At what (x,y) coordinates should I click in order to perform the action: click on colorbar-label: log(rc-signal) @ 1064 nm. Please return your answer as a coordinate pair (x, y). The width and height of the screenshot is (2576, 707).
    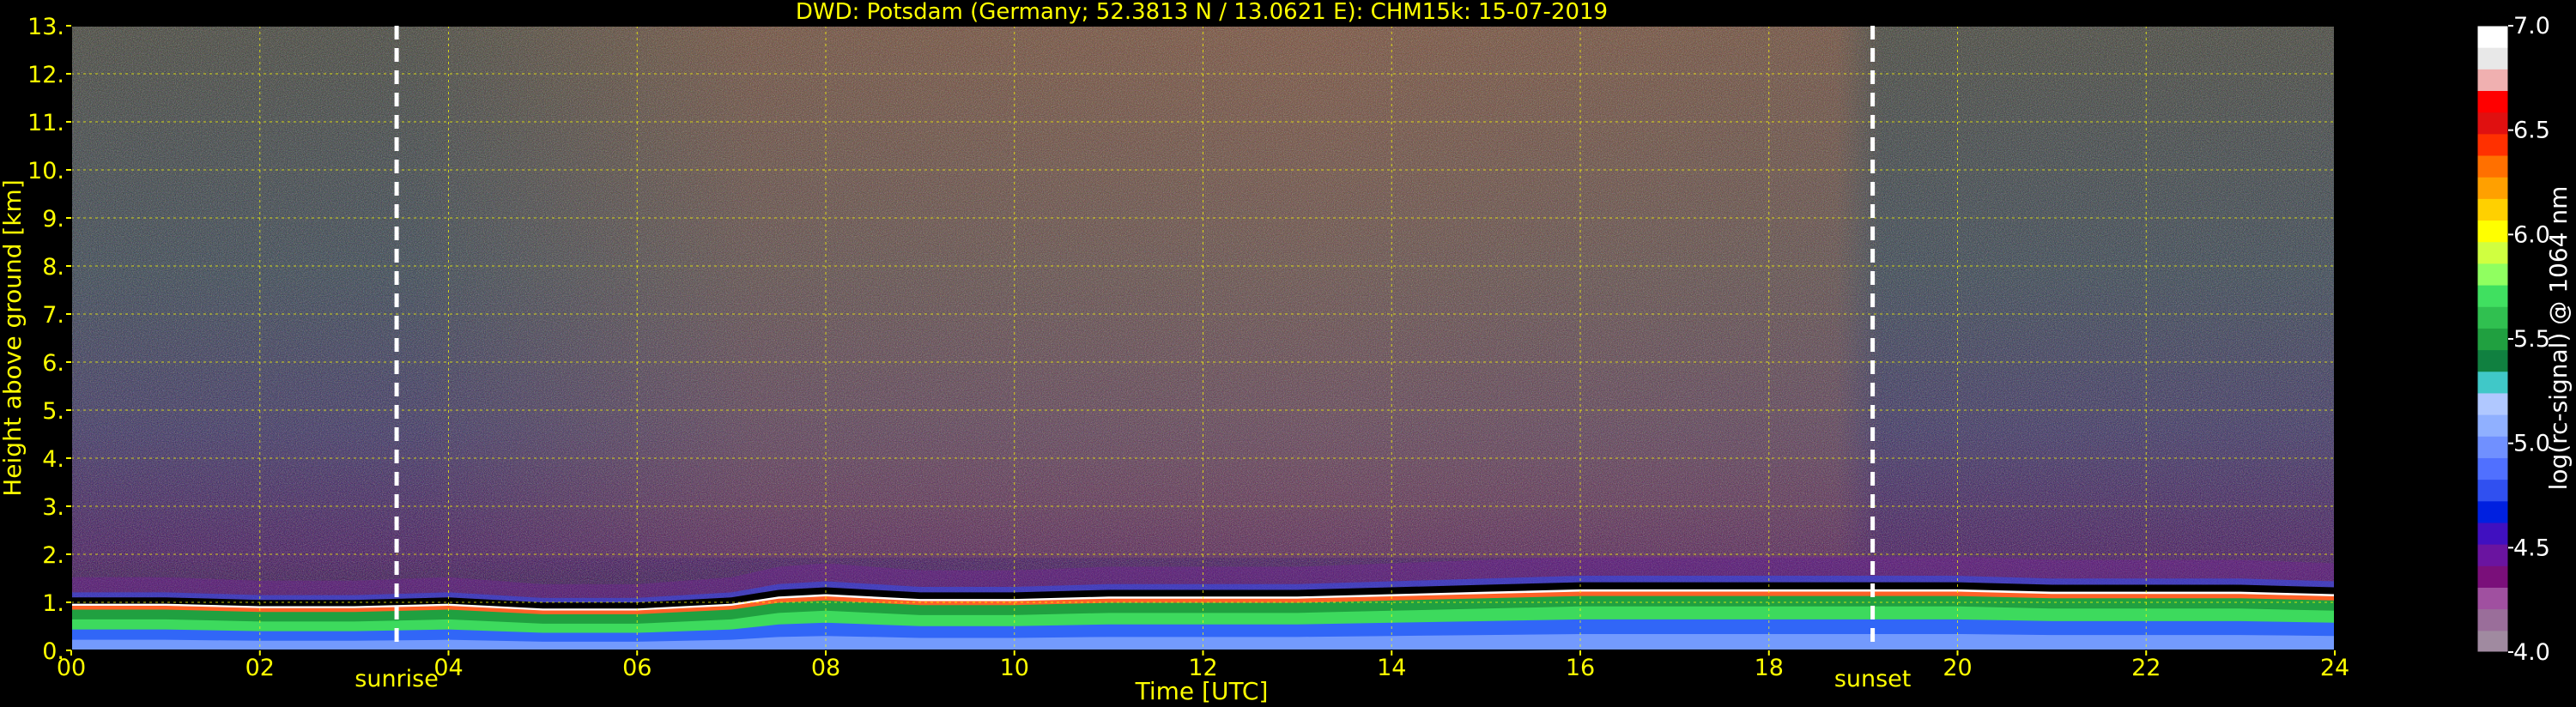
    Looking at the image, I should click on (2558, 338).